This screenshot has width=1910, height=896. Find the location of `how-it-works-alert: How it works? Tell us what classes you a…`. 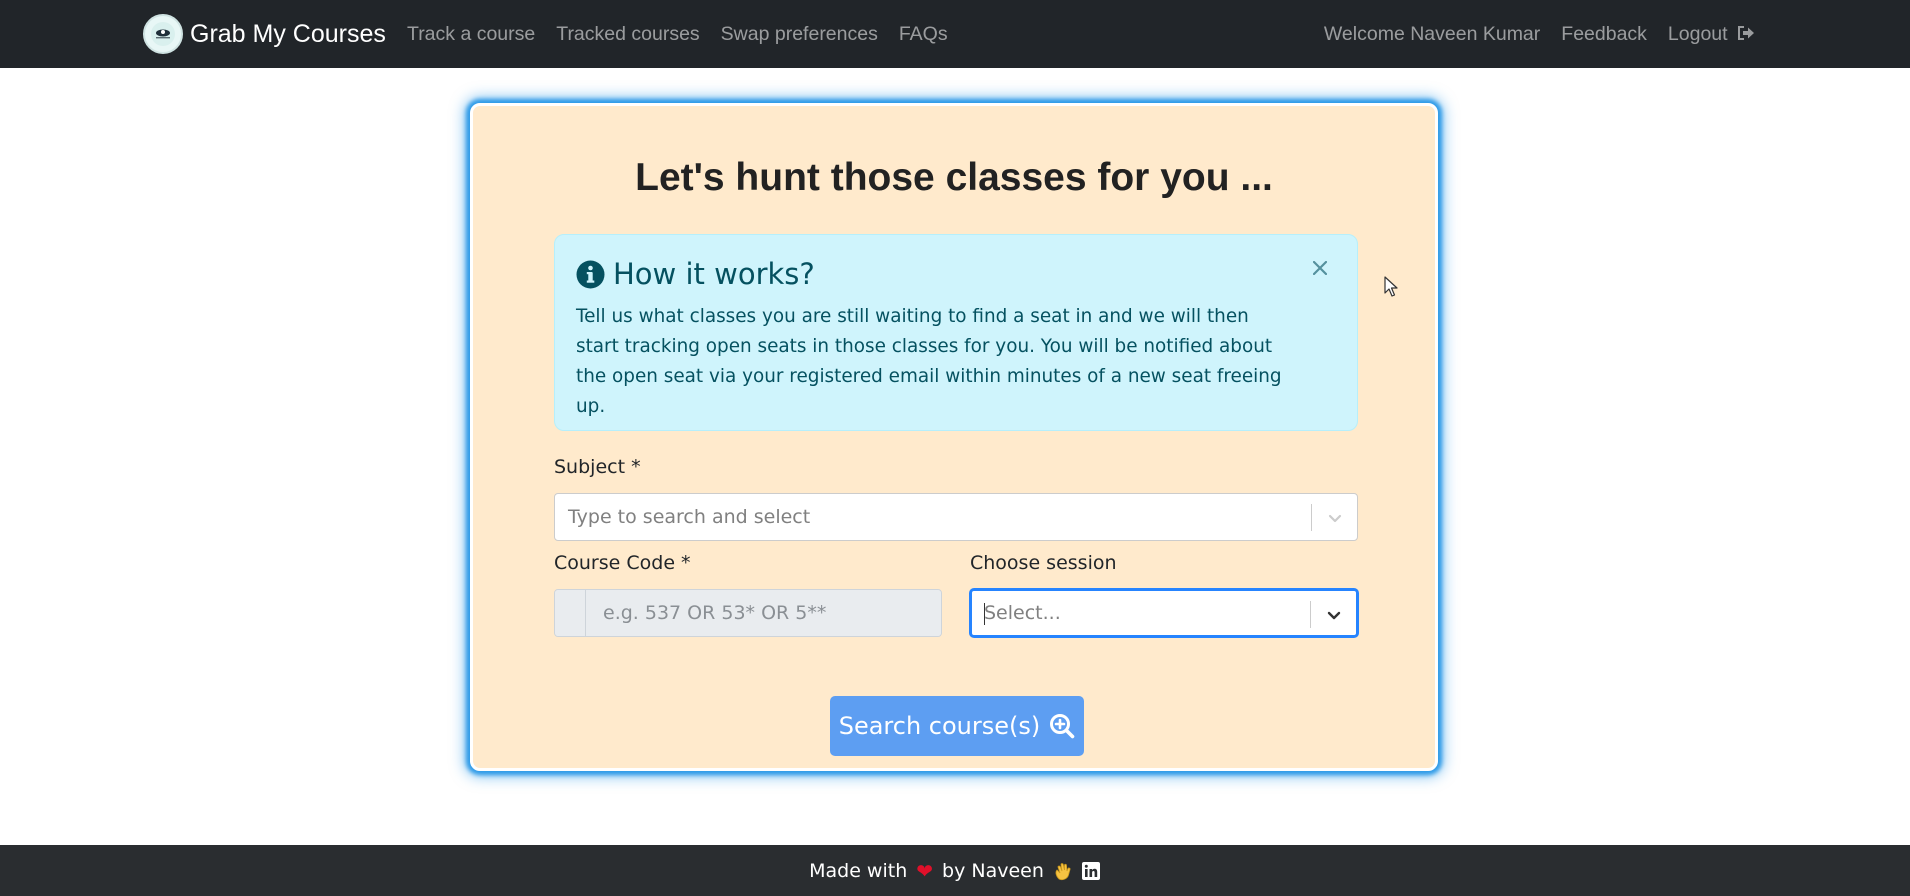

how-it-works-alert: How it works? Tell us what classes you a… is located at coordinates (956, 332).